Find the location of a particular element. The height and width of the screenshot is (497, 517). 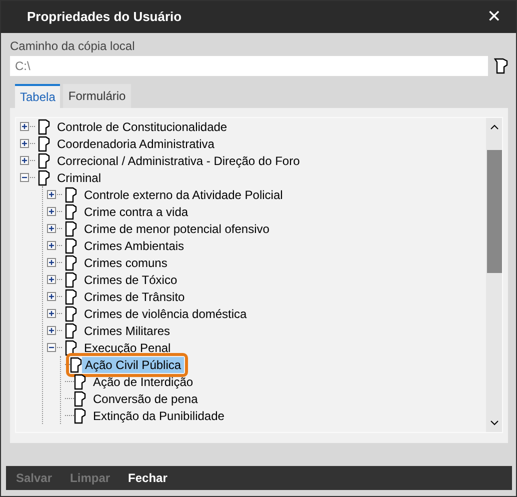

scroll-up-icon is located at coordinates (494, 127).